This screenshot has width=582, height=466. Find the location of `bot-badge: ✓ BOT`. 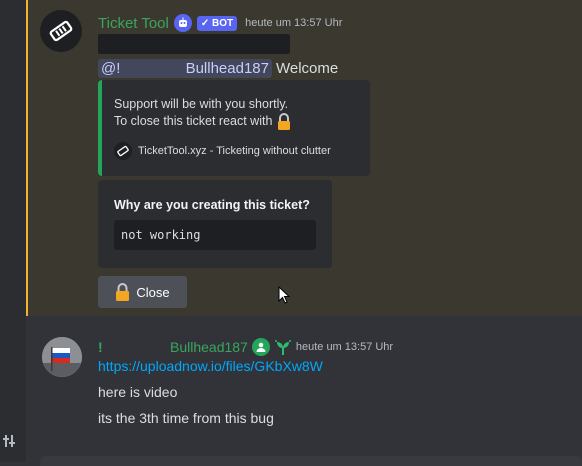

bot-badge: ✓ BOT is located at coordinates (217, 23).